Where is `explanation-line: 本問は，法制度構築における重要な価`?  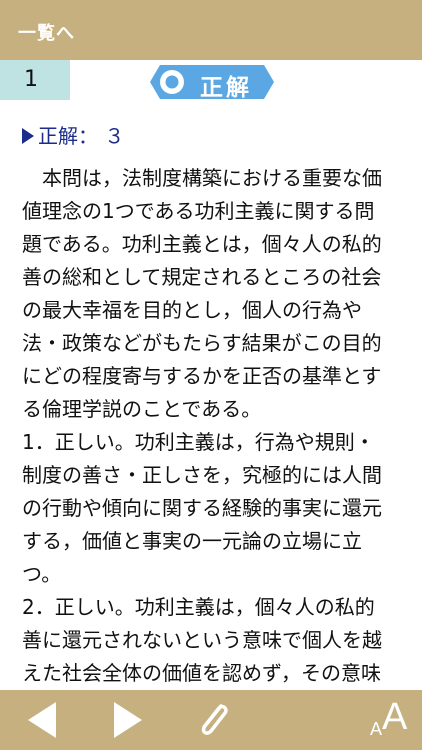
explanation-line: 本問は，法制度構築における重要な価 is located at coordinates (202, 178).